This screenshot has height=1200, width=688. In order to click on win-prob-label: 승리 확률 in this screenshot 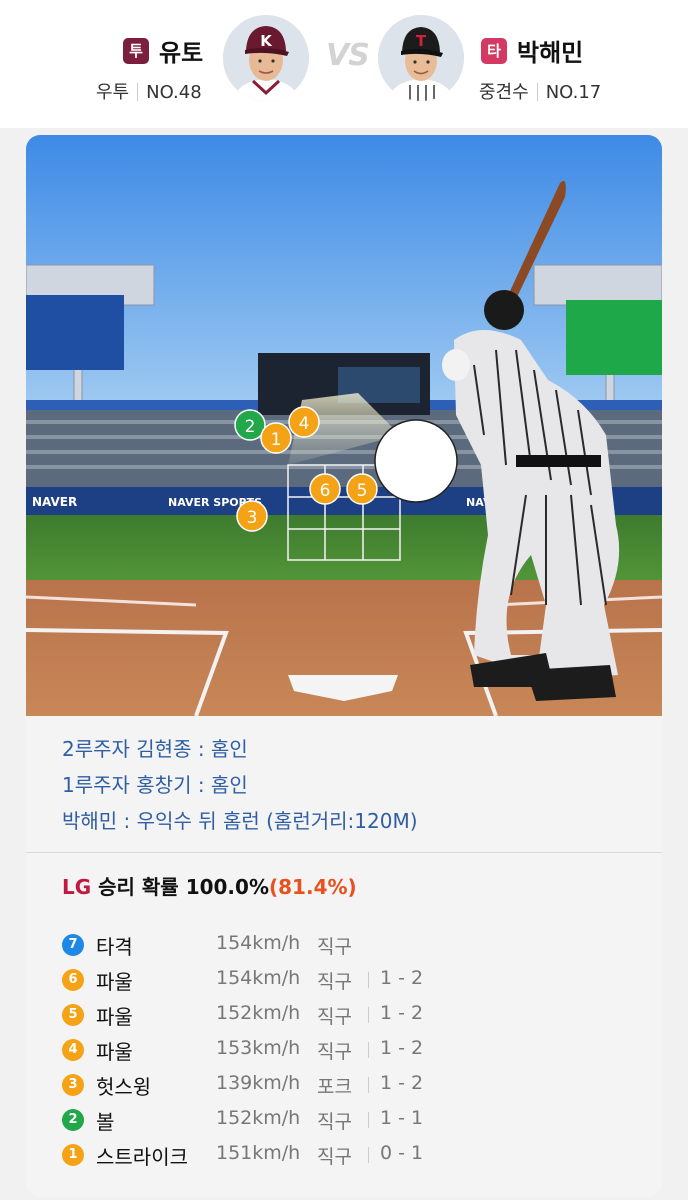, I will do `click(138, 887)`.